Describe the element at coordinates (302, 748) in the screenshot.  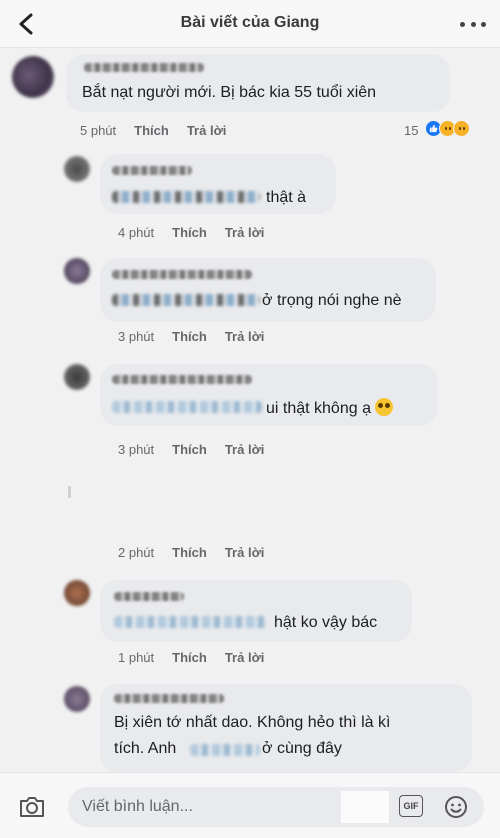
I see `comment-text: ở cùng đây` at that location.